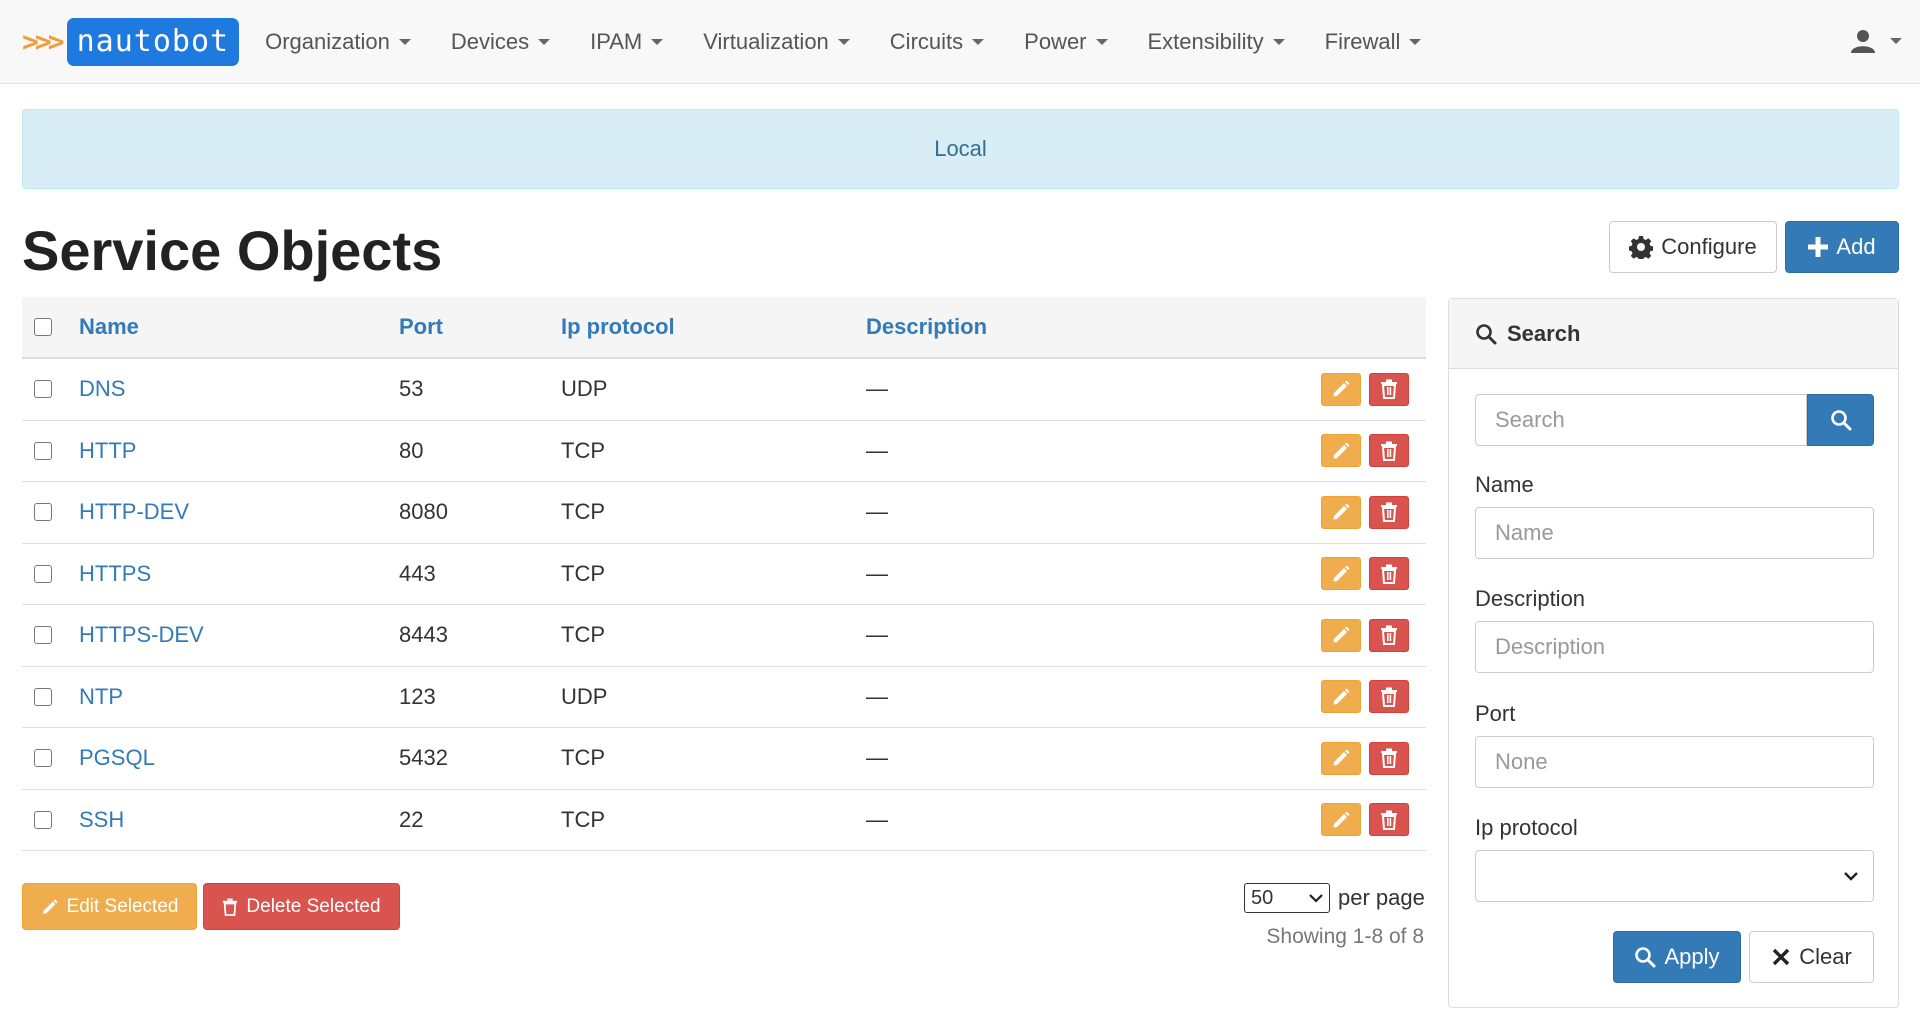 The width and height of the screenshot is (1920, 1028). What do you see at coordinates (627, 42) in the screenshot?
I see `nav-item-ipam: IPAM` at bounding box center [627, 42].